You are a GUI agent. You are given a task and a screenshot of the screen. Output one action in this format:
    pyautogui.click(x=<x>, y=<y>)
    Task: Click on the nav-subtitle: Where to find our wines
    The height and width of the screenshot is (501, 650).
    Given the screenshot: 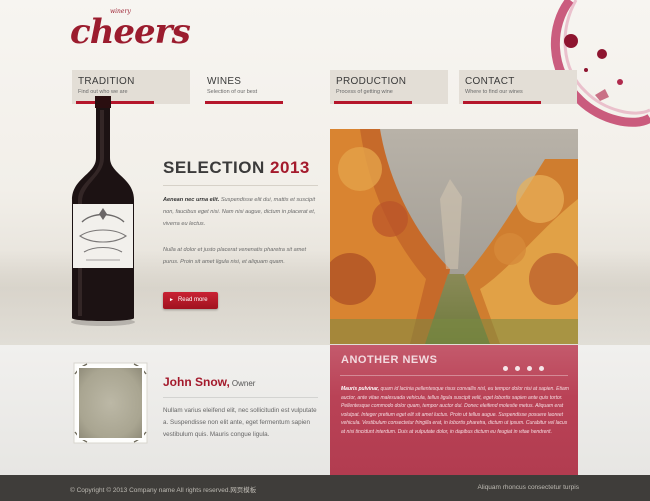 What is the action you would take?
    pyautogui.click(x=494, y=92)
    